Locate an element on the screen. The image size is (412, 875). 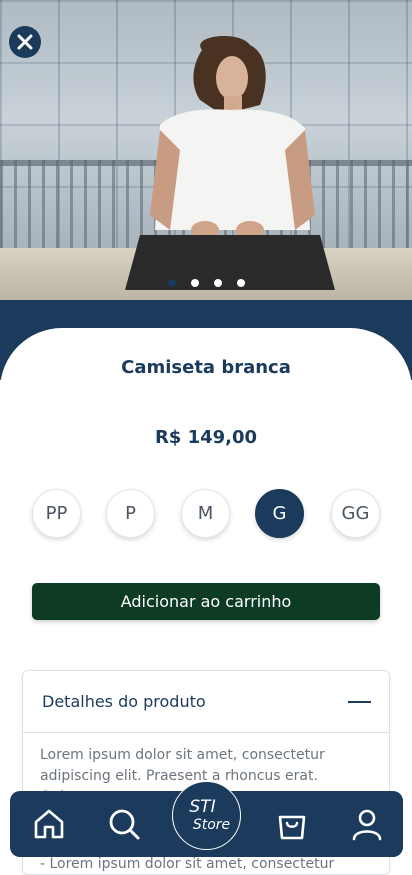
user-icon is located at coordinates (367, 824).